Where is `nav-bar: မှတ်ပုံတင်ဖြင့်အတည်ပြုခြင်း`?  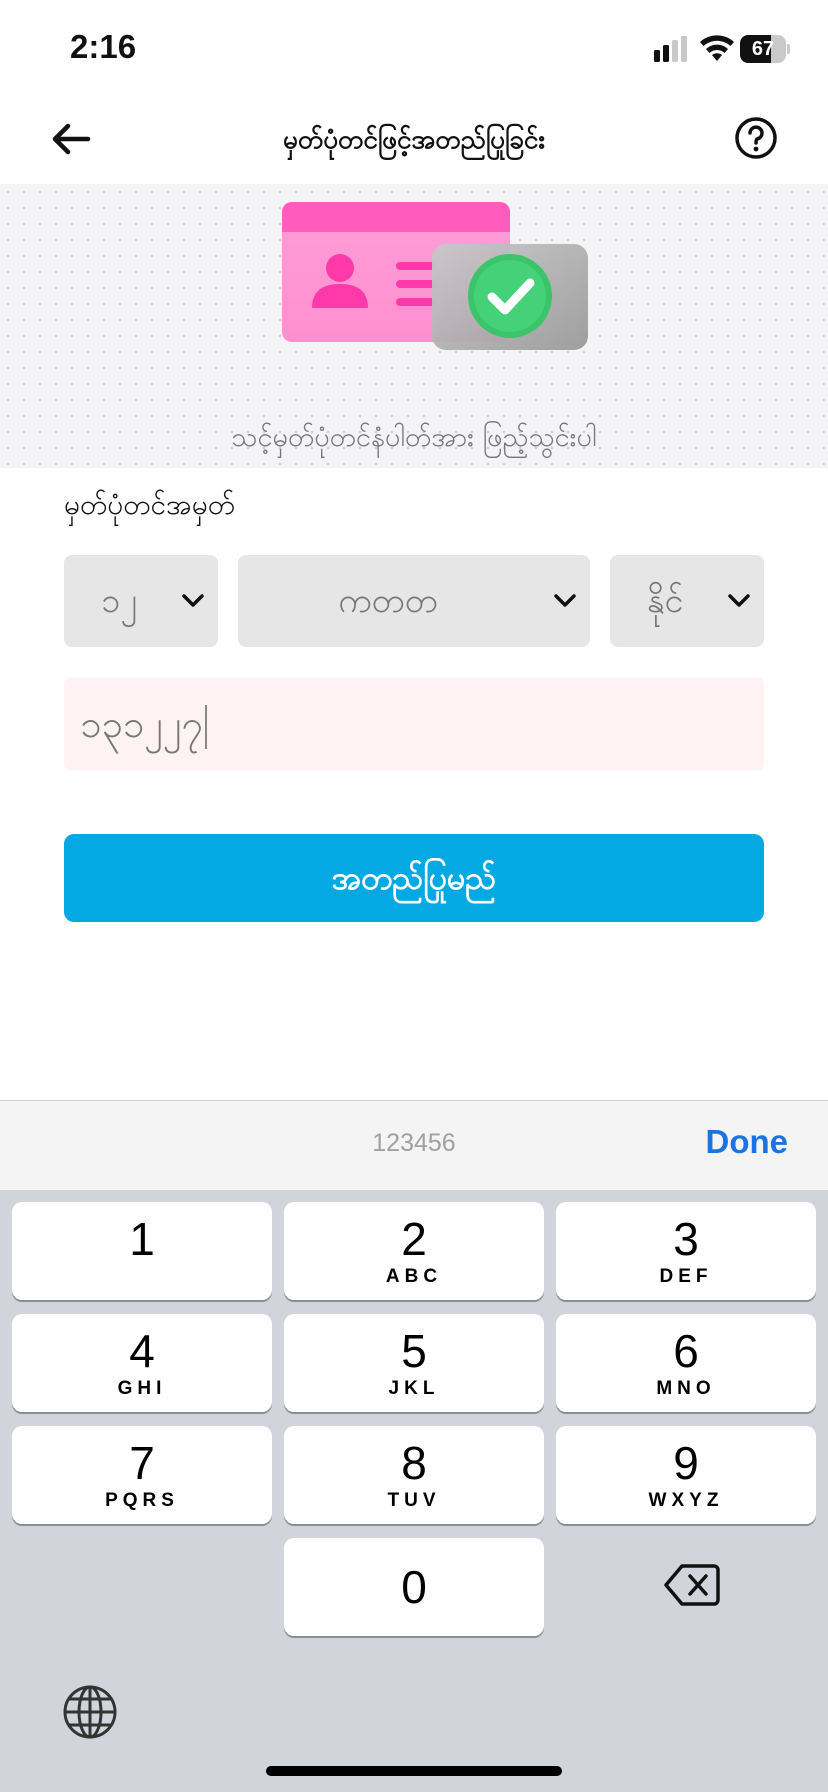
nav-bar: မှတ်ပုံတင်ဖြင့်အတည်ပြုခြင်း is located at coordinates (414, 142).